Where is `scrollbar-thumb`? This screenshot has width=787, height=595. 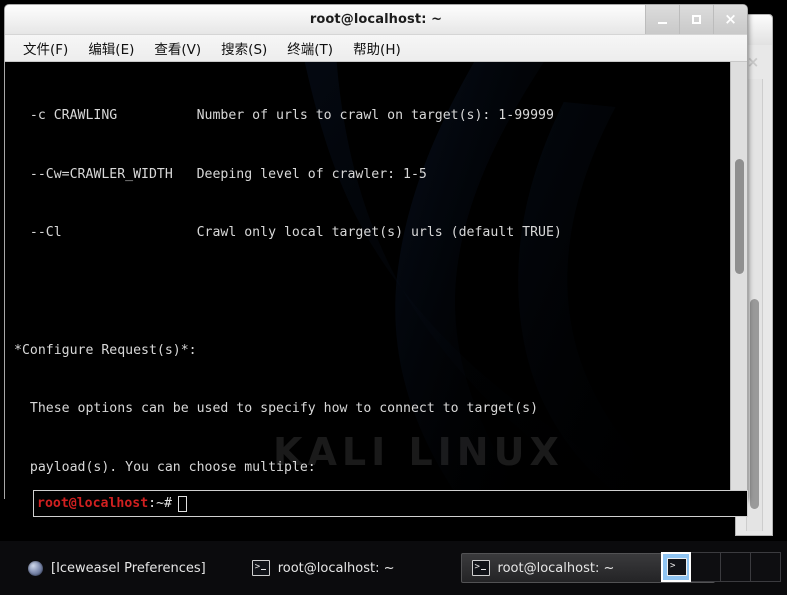
scrollbar-thumb is located at coordinates (754, 404).